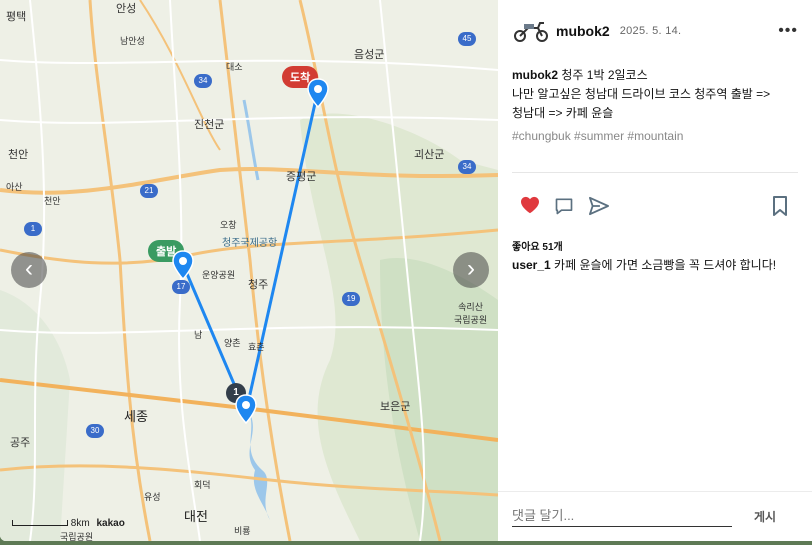 The width and height of the screenshot is (812, 545). Describe the element at coordinates (232, 343) in the screenshot. I see `map-label-yangchon: 양촌` at that location.